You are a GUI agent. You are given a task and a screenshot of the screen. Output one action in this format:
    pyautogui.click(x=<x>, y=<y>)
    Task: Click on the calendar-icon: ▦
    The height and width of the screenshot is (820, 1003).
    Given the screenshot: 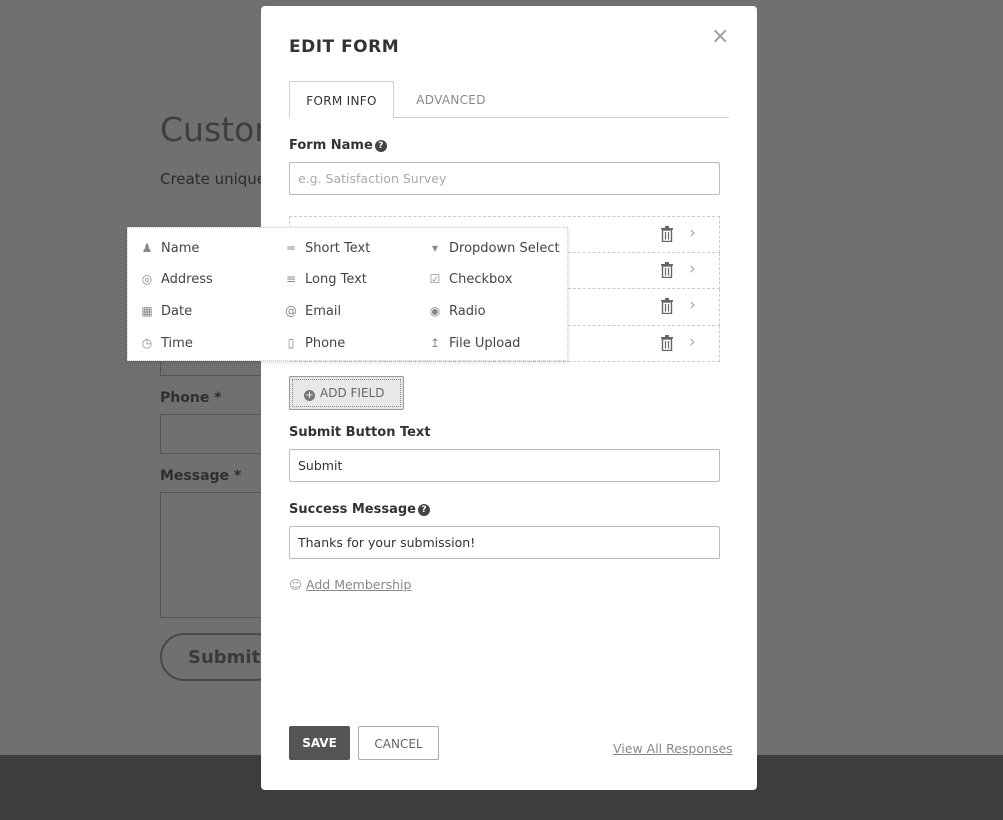 What is the action you would take?
    pyautogui.click(x=147, y=311)
    